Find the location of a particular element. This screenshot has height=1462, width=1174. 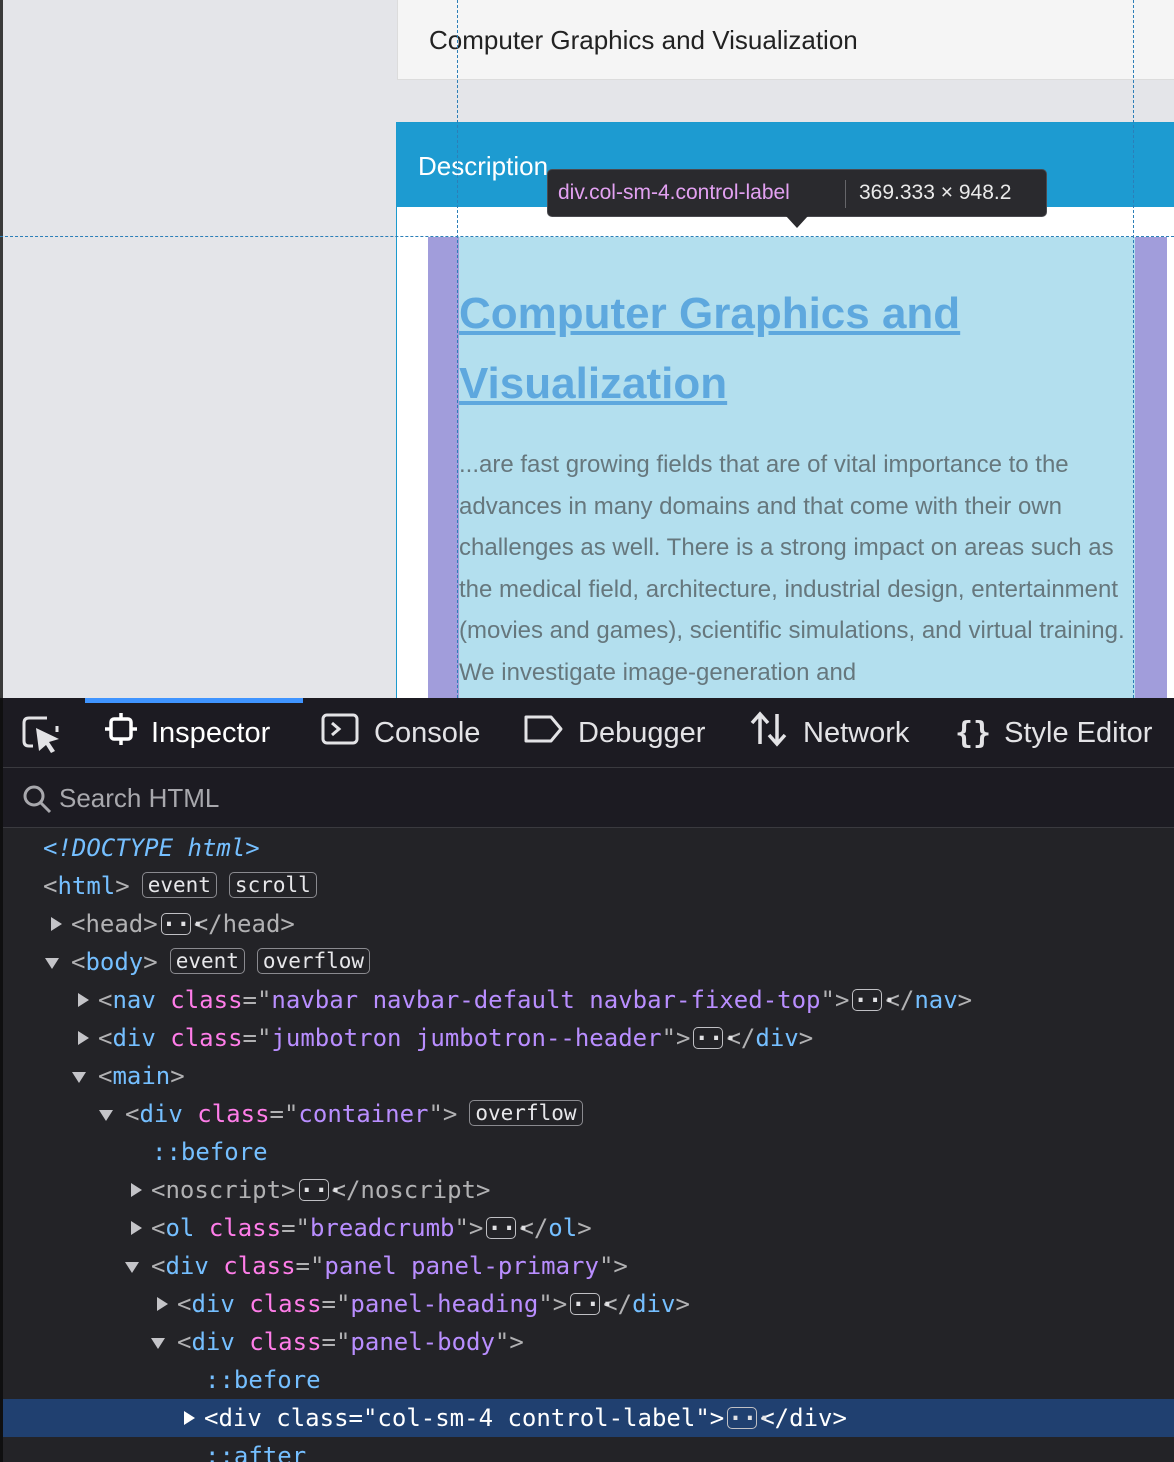

breadcrumb-ol-tag: <ol class="breadcrumb"></ol> is located at coordinates (371, 1228).